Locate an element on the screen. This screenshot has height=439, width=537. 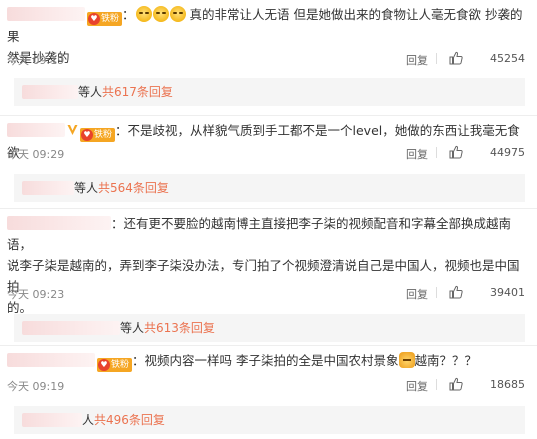
replies-count-link: 共617条回复 is located at coordinates (137, 92).